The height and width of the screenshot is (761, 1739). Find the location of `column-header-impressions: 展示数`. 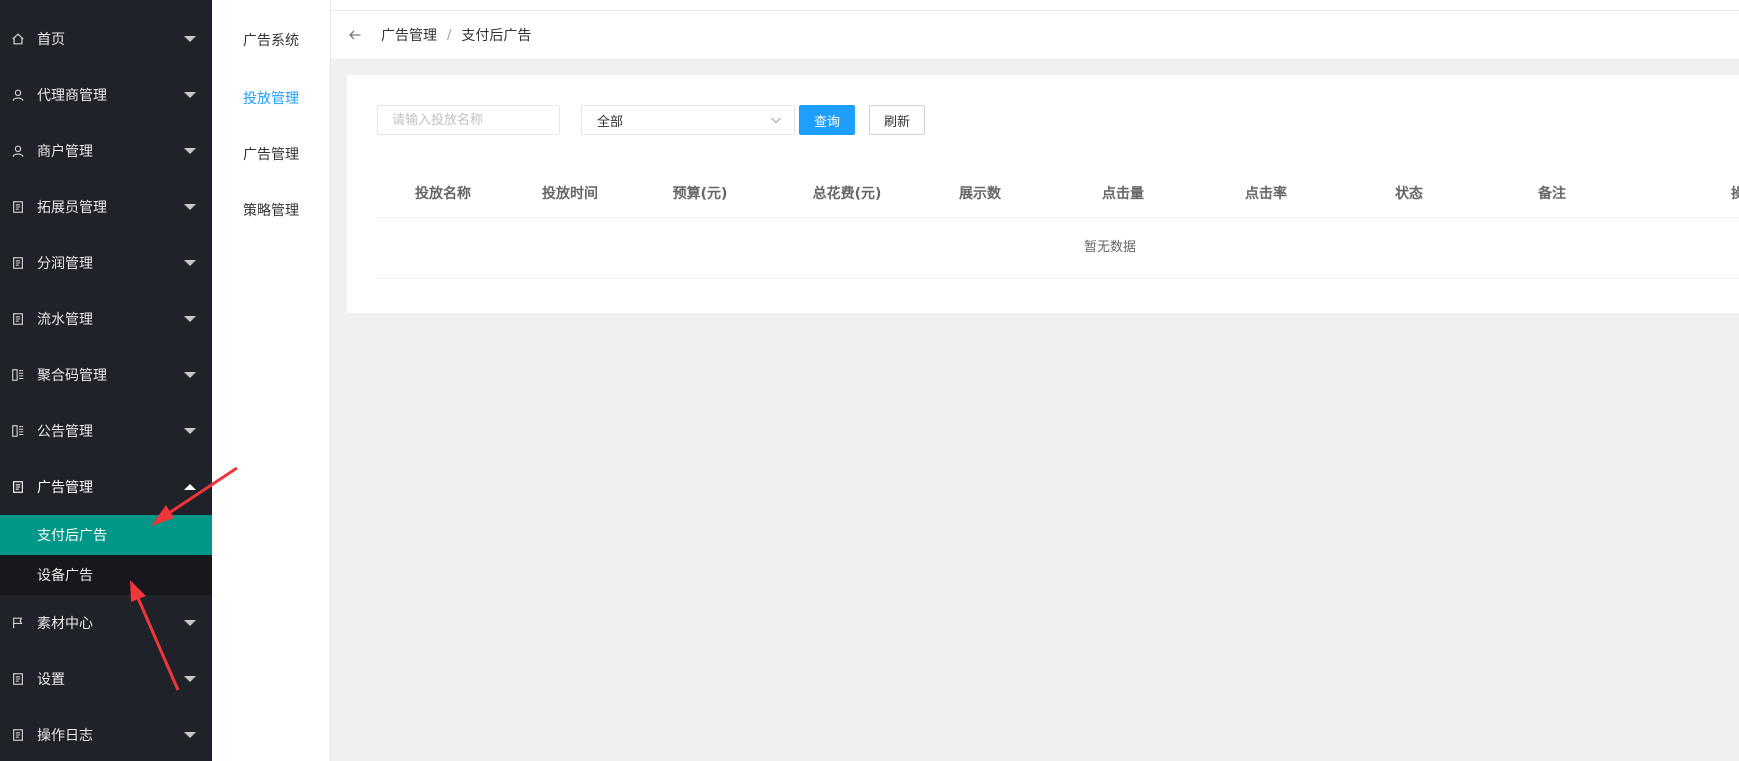

column-header-impressions: 展示数 is located at coordinates (980, 194).